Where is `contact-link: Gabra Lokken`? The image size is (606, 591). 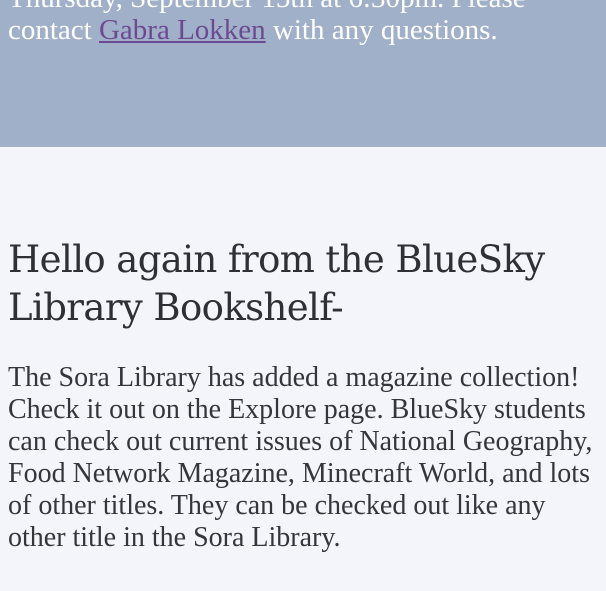 contact-link: Gabra Lokken is located at coordinates (182, 30).